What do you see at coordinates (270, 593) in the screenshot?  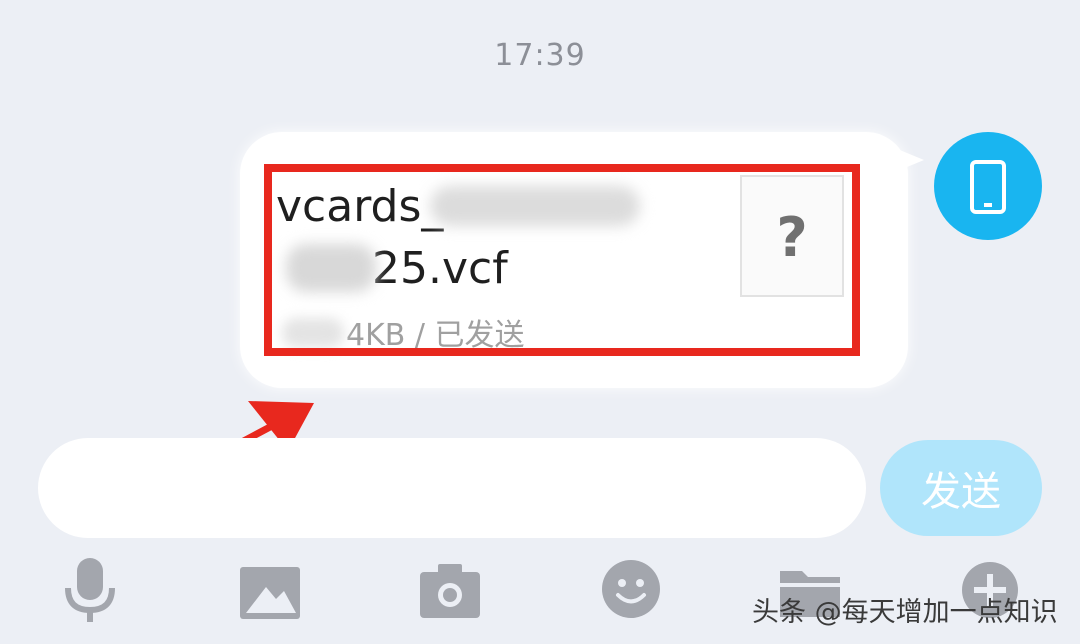 I see `image-icon` at bounding box center [270, 593].